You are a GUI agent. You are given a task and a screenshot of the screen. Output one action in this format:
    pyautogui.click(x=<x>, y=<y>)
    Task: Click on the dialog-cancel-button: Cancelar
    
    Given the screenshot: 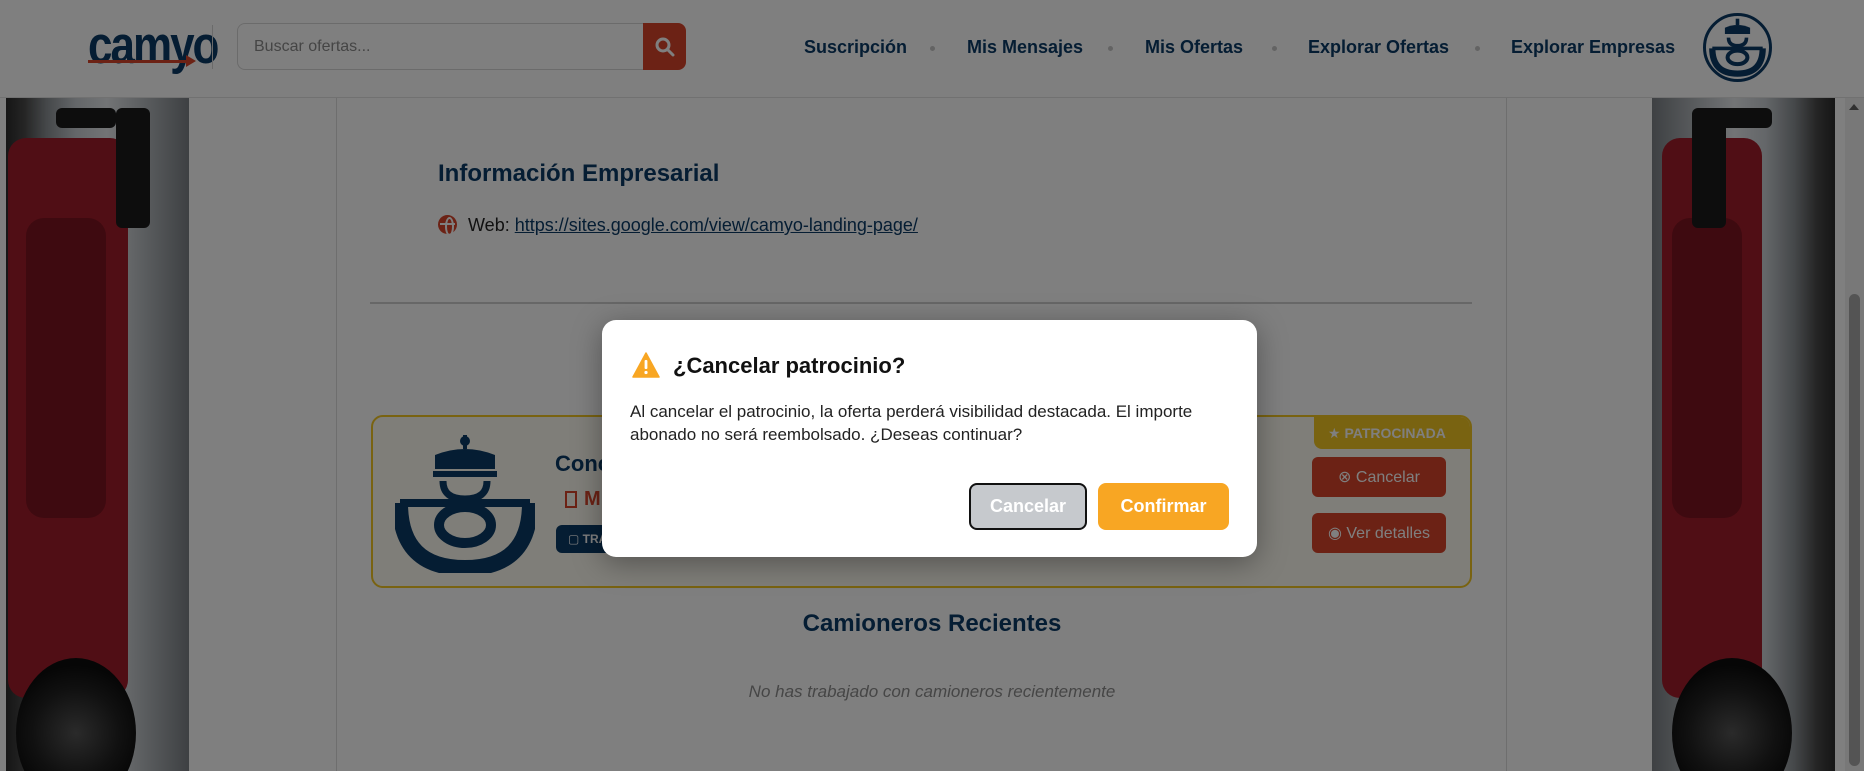 What is the action you would take?
    pyautogui.click(x=1028, y=506)
    